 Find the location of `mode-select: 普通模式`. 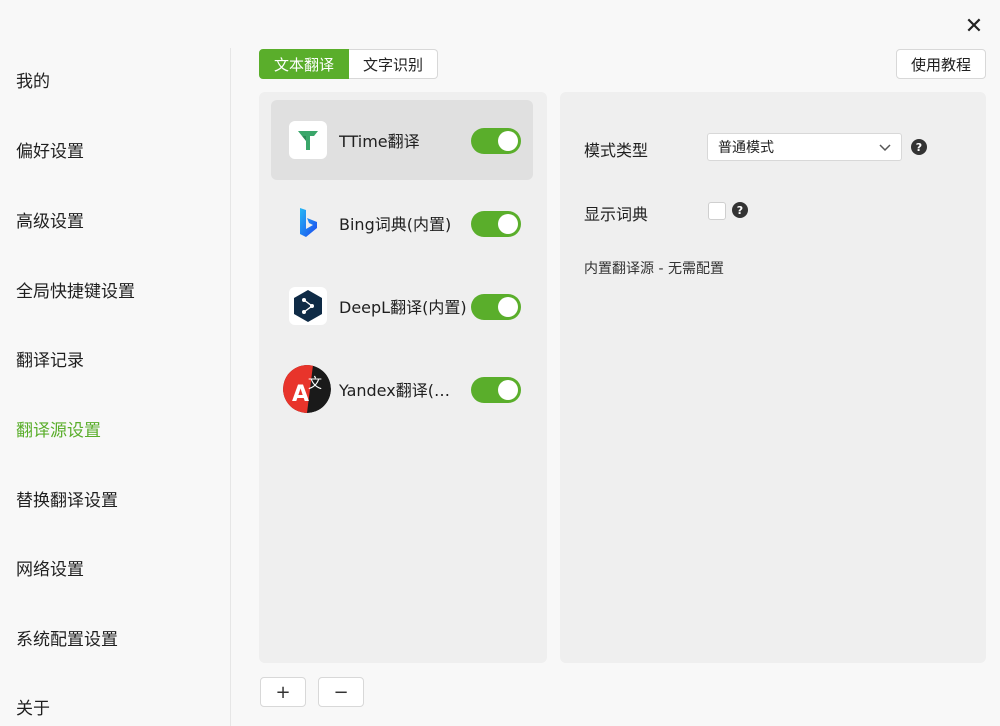

mode-select: 普通模式 is located at coordinates (804, 147).